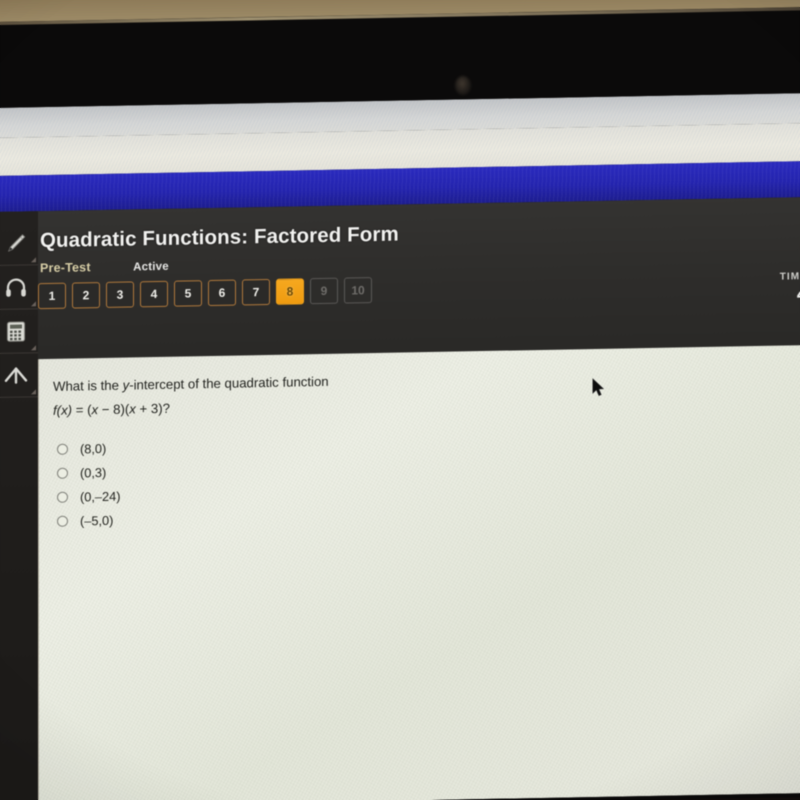 The image size is (800, 800). Describe the element at coordinates (151, 267) in the screenshot. I see `status-badge: Active` at that location.